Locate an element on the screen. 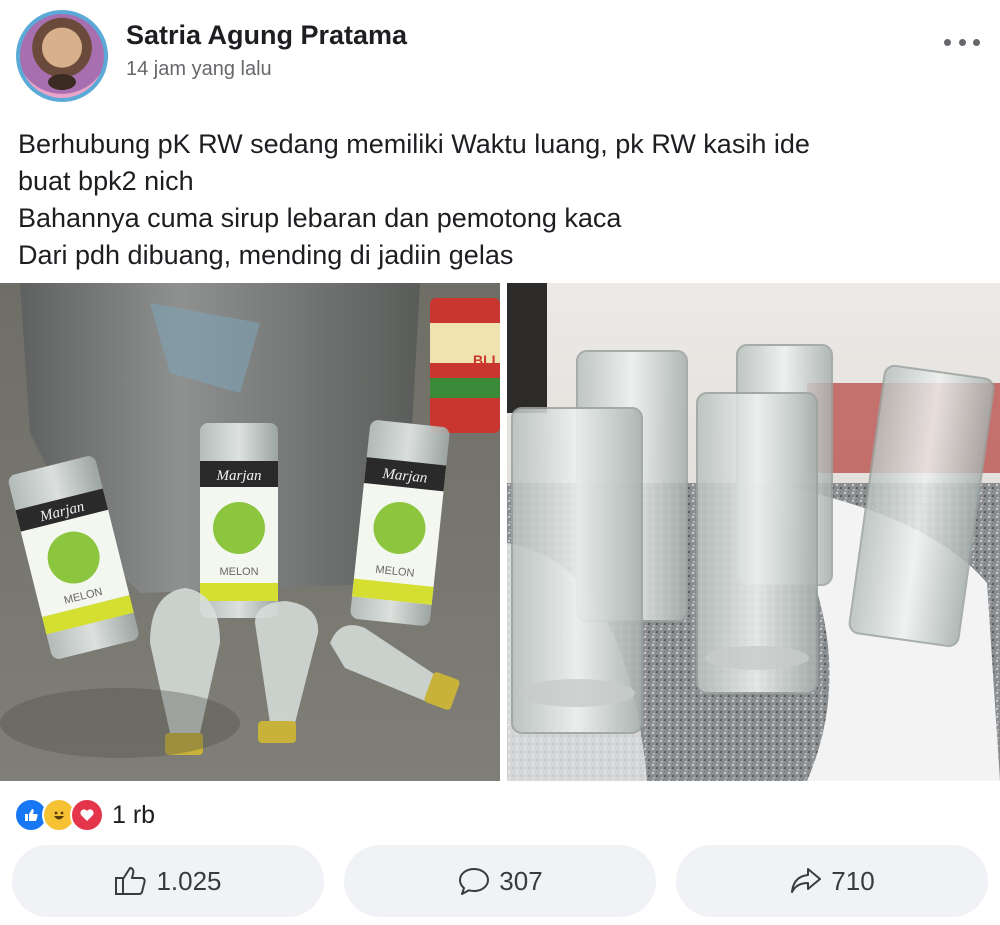  love-reaction-icon is located at coordinates (87, 815).